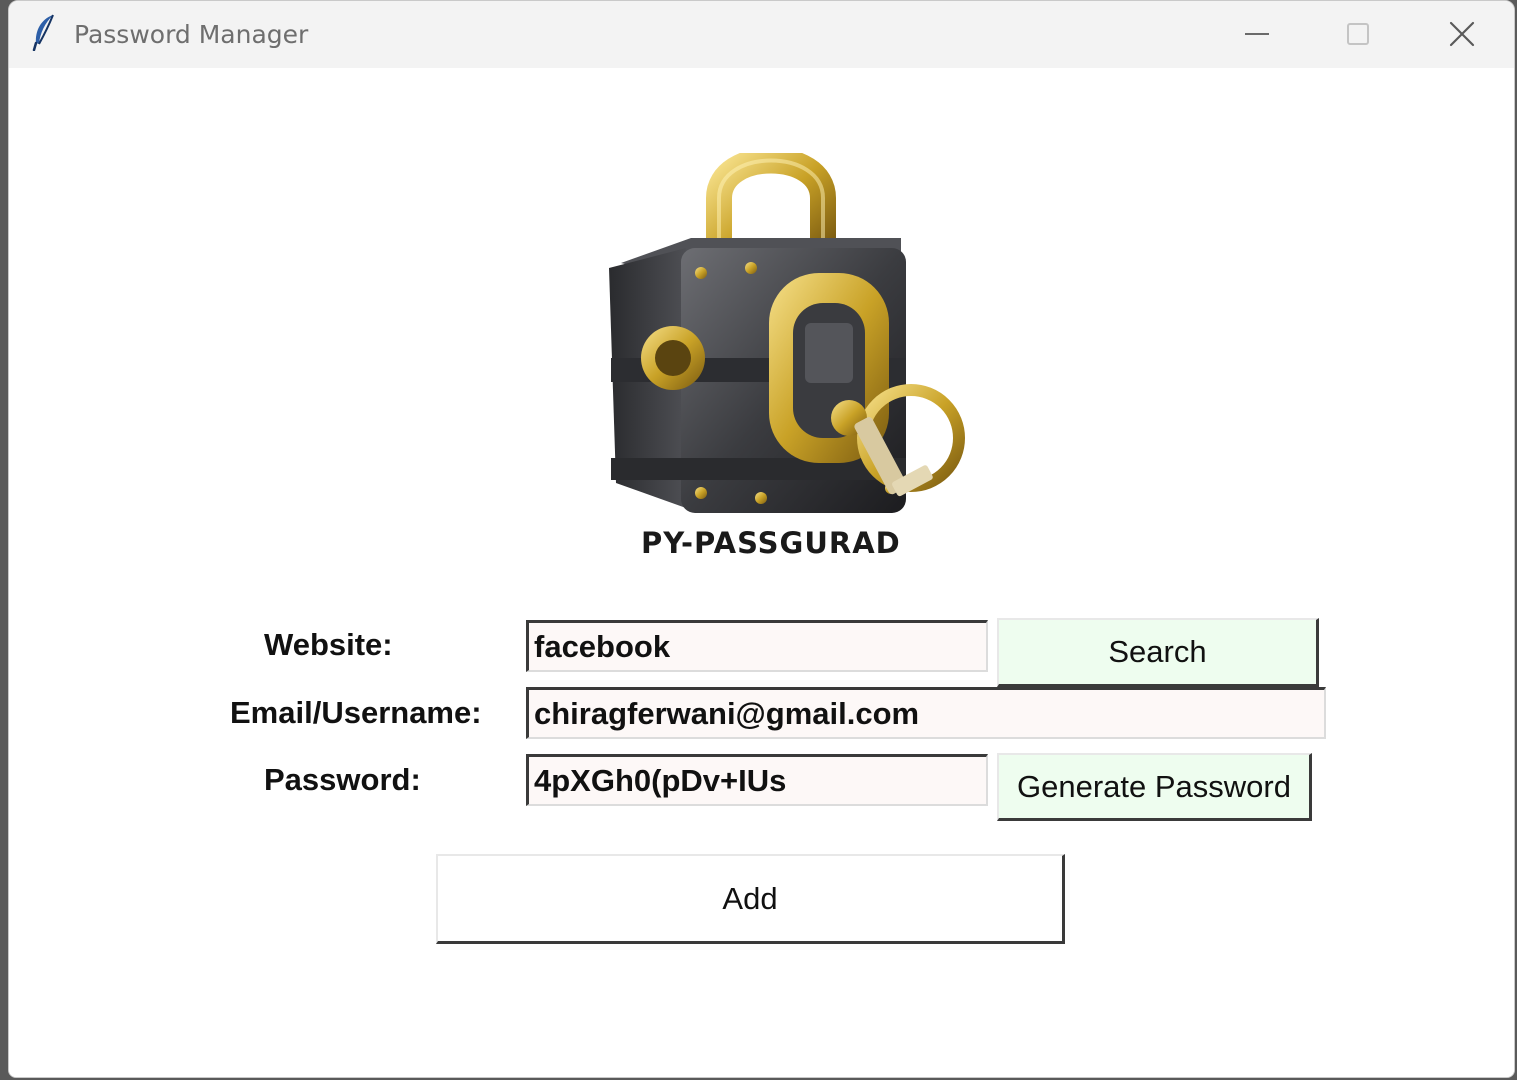  Describe the element at coordinates (757, 780) in the screenshot. I see `password-input` at that location.